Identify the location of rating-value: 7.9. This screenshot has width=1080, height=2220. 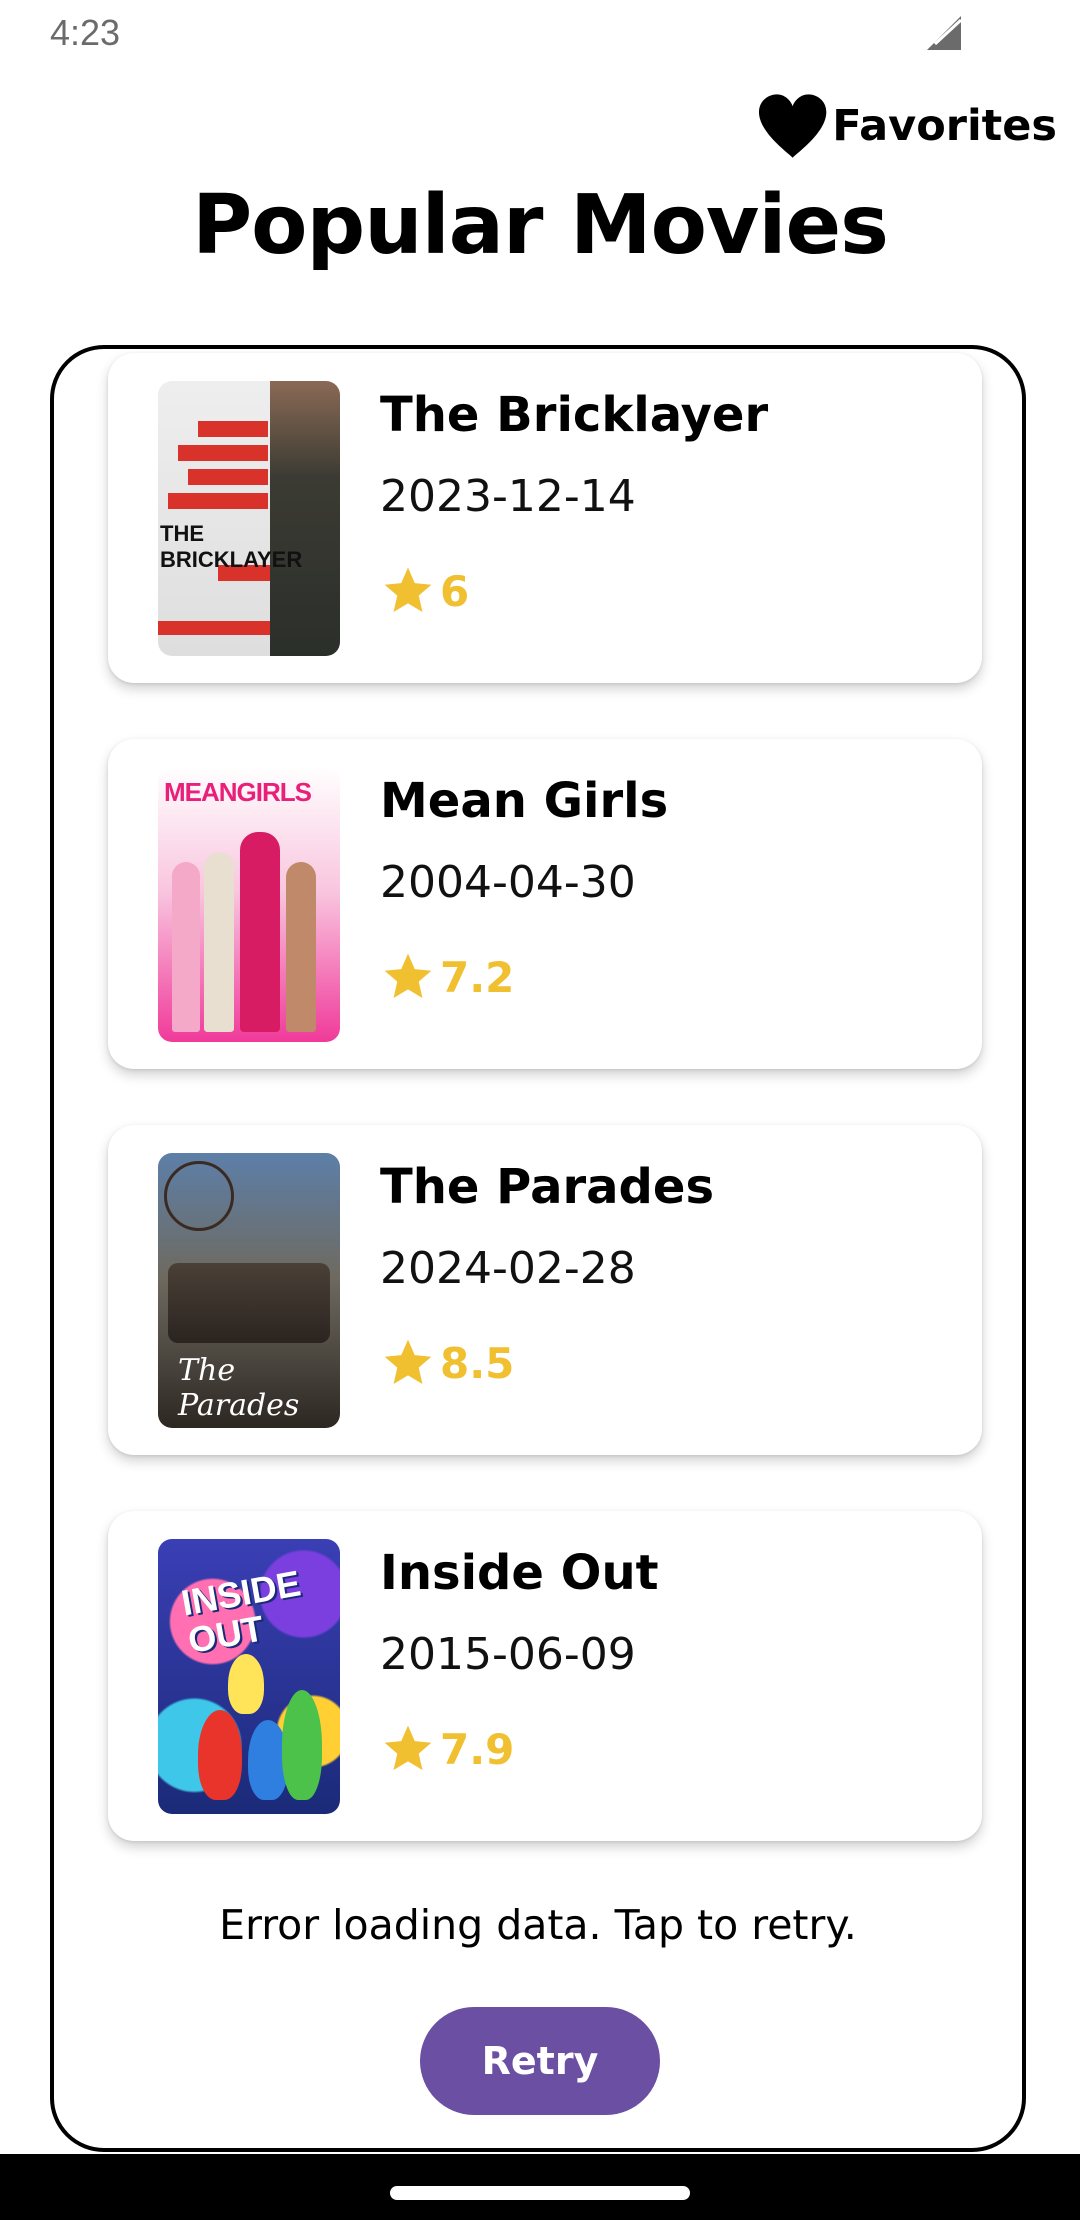
(477, 1749).